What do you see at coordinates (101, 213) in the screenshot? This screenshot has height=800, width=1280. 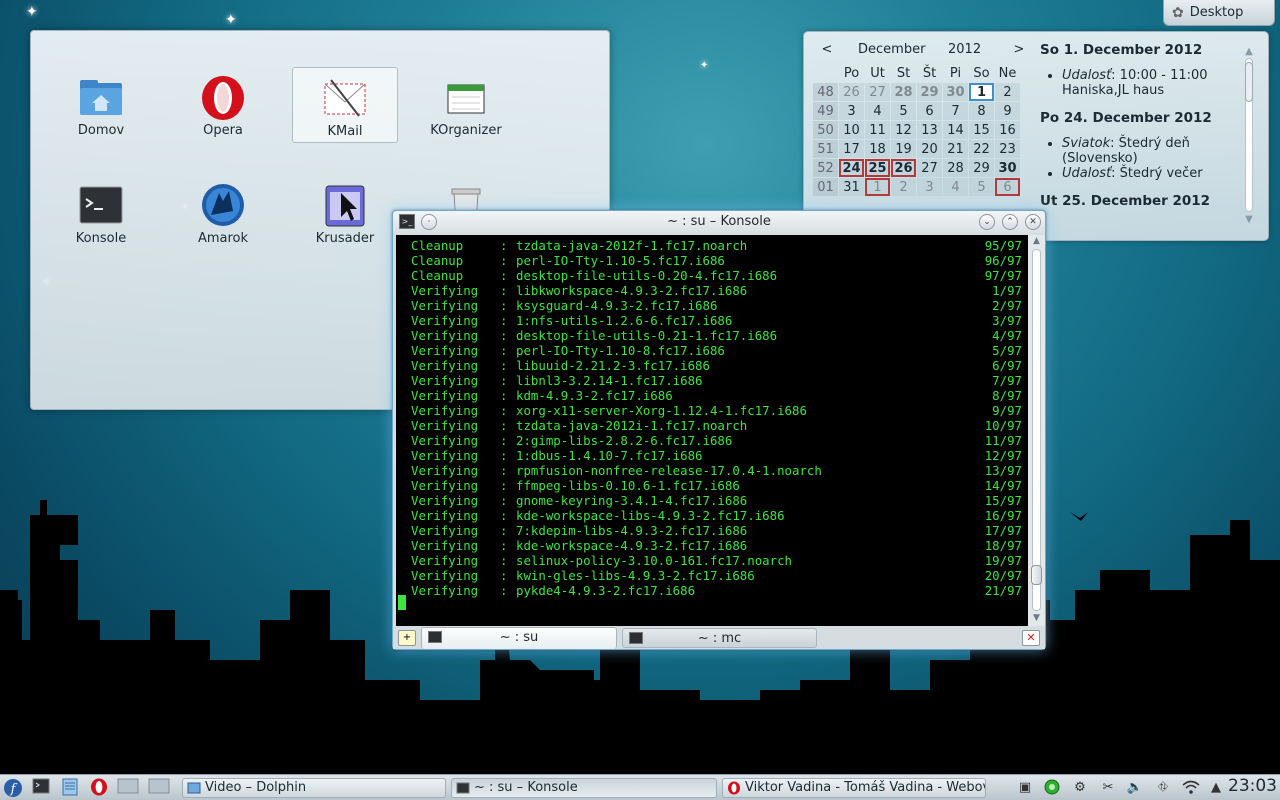 I see `desktop-icon-konsole: Konsole` at bounding box center [101, 213].